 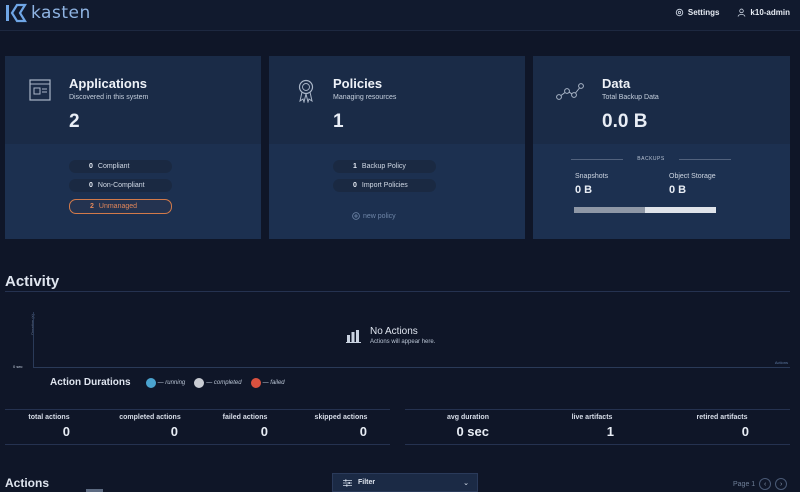 I want to click on settings-link: Settings, so click(x=697, y=12).